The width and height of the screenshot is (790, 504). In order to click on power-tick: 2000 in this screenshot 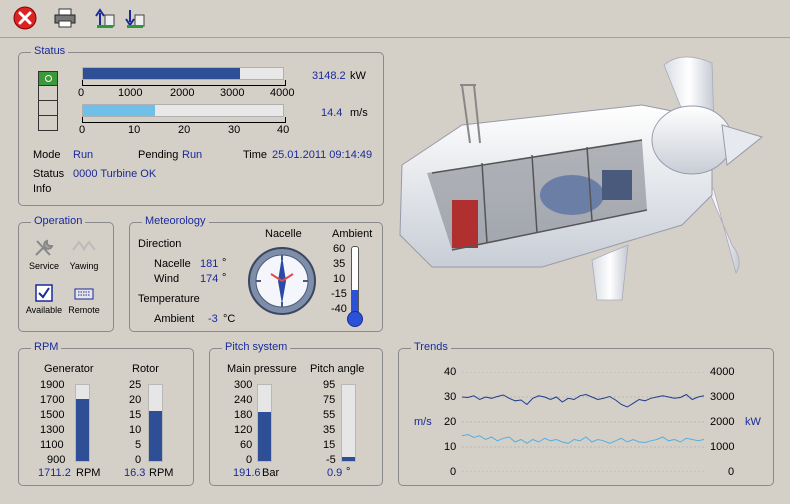, I will do `click(182, 93)`.